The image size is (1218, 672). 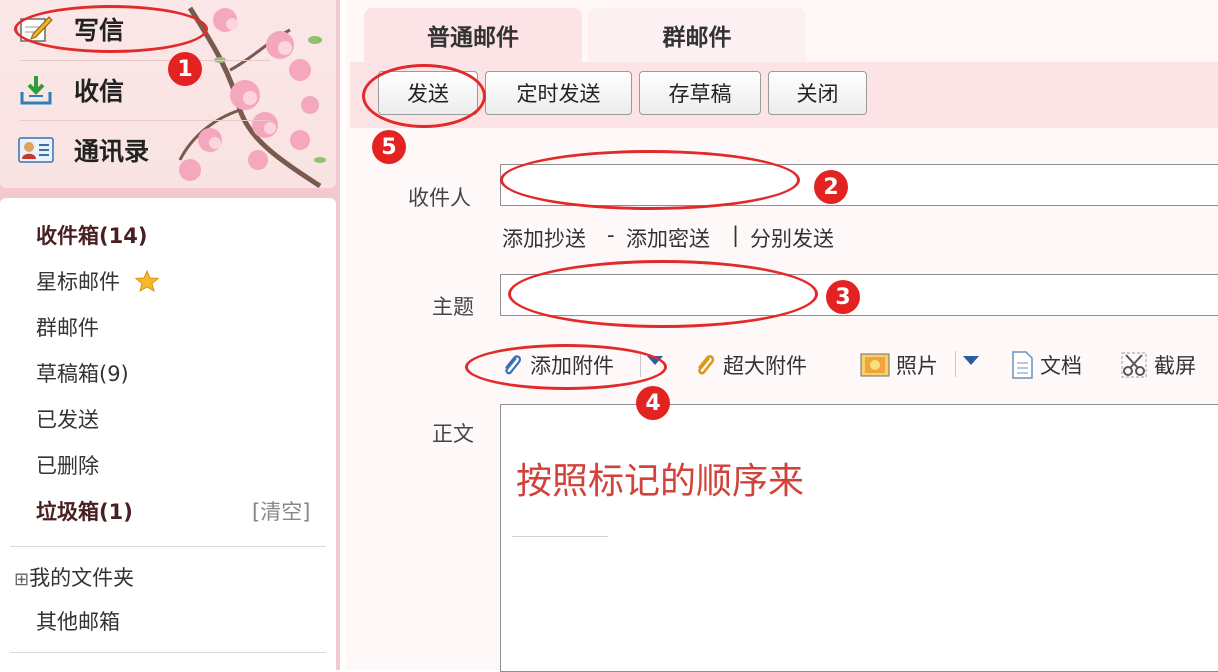 I want to click on save-draft-button: 存草稿, so click(x=700, y=93).